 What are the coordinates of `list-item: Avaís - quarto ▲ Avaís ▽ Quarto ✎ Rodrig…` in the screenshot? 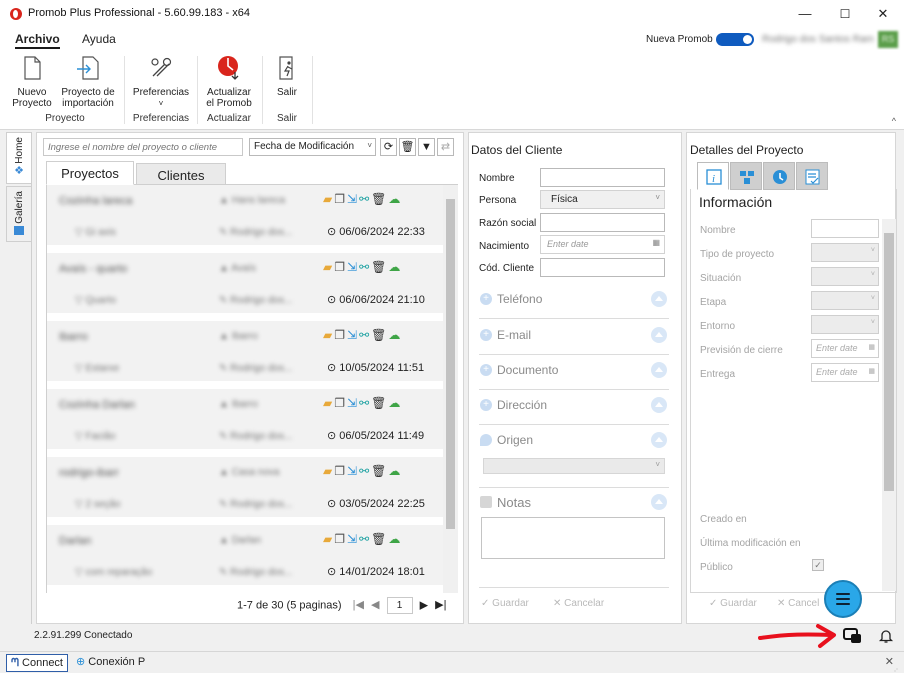 It's located at (246, 285).